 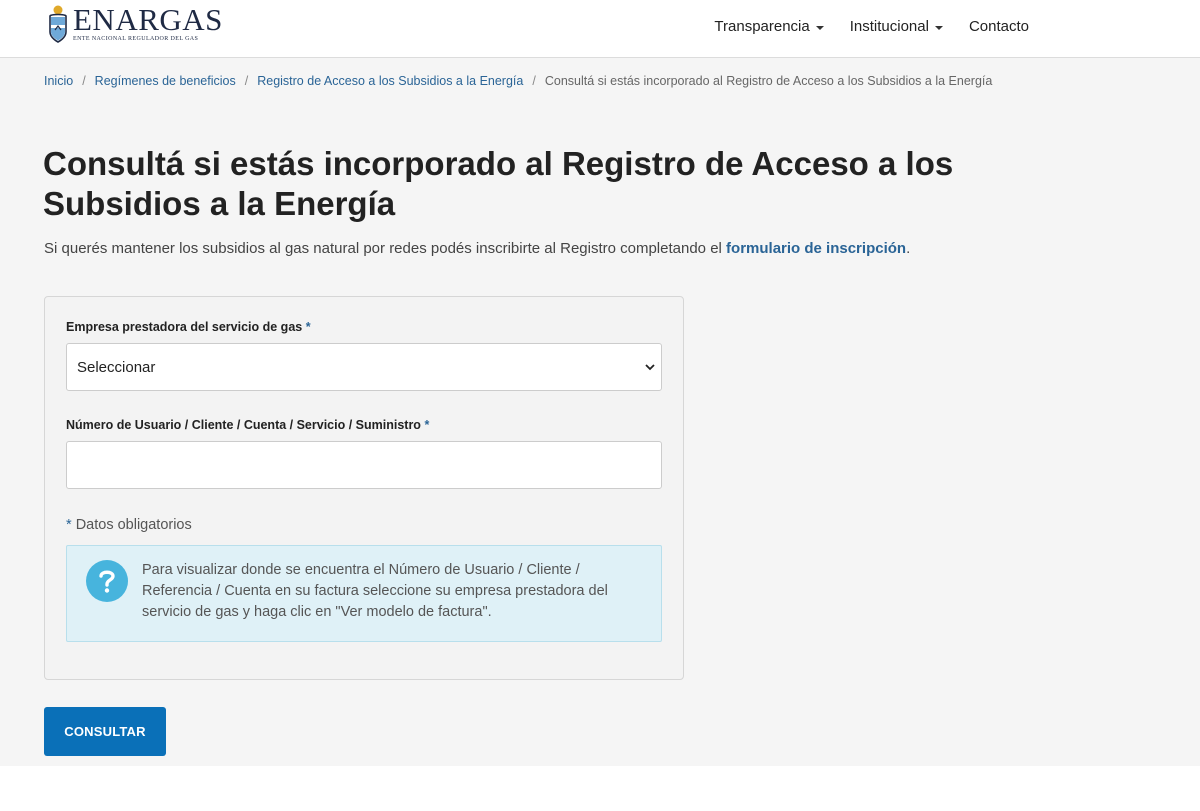 What do you see at coordinates (116, 367) in the screenshot?
I see `company-select-value: Seleccionar` at bounding box center [116, 367].